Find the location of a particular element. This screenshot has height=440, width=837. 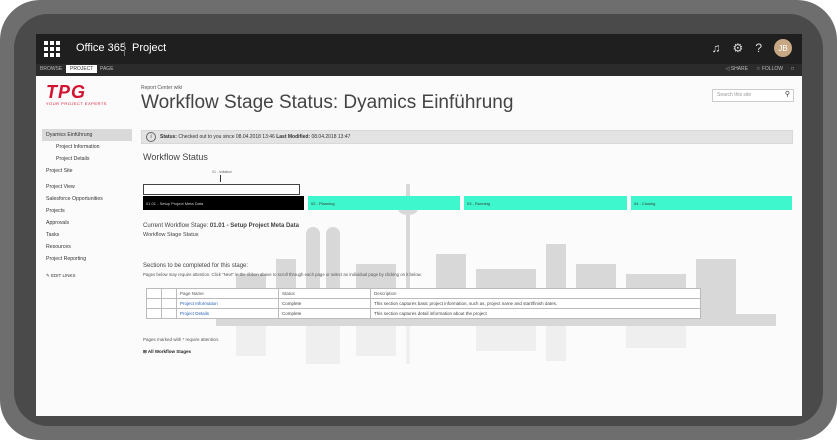

stage-running: 03 - Running is located at coordinates (545, 203).